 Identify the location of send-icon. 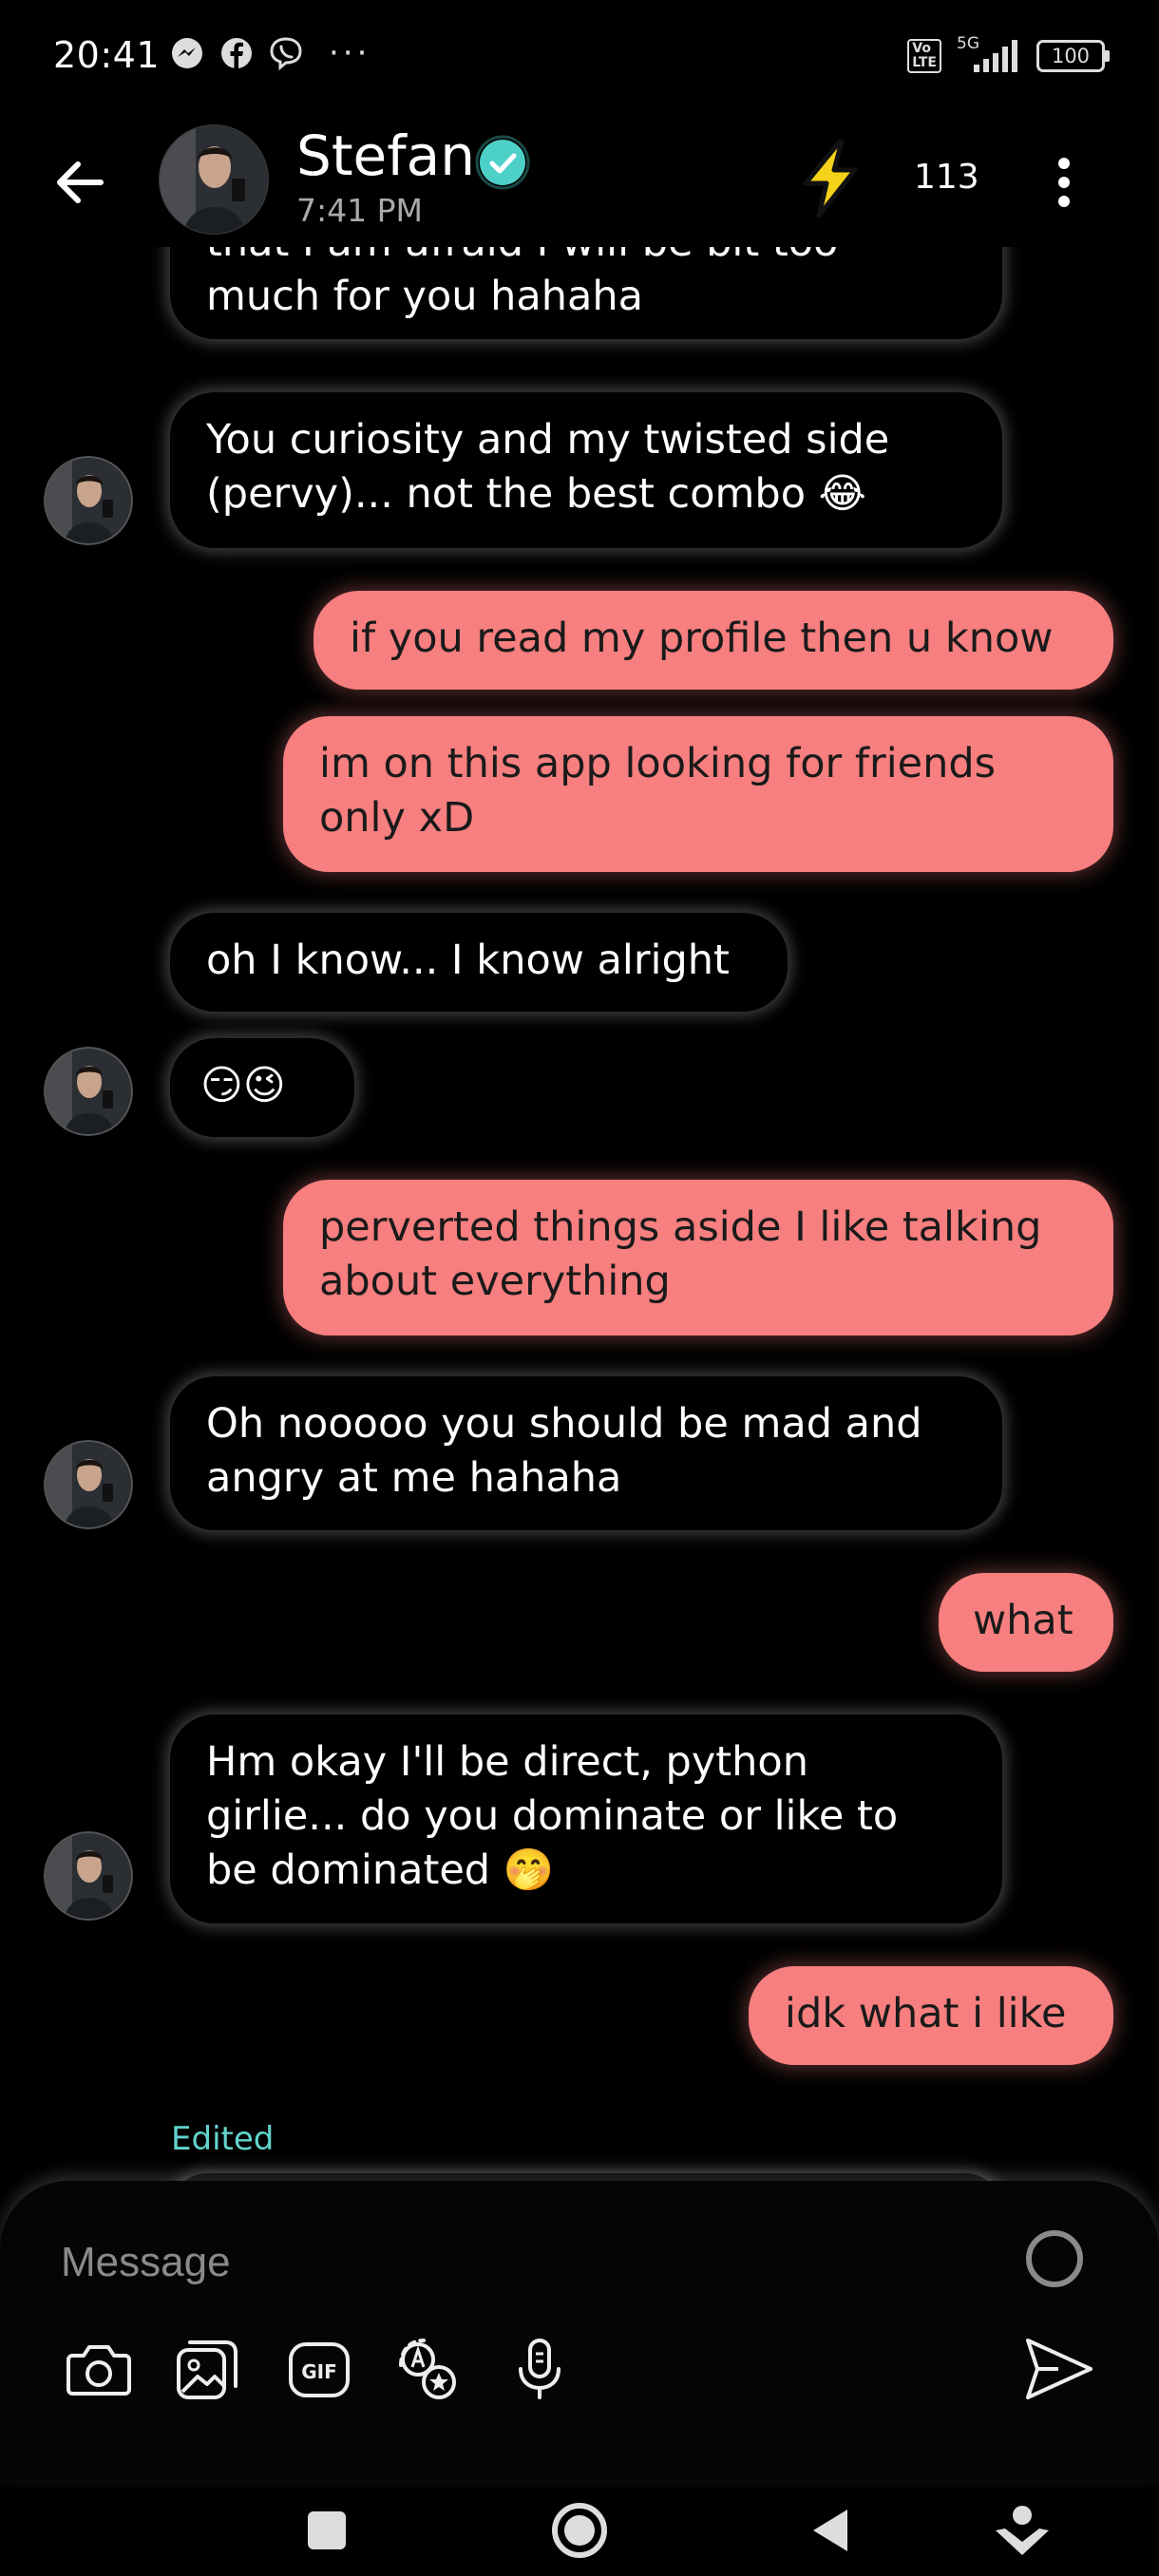
(1058, 2369).